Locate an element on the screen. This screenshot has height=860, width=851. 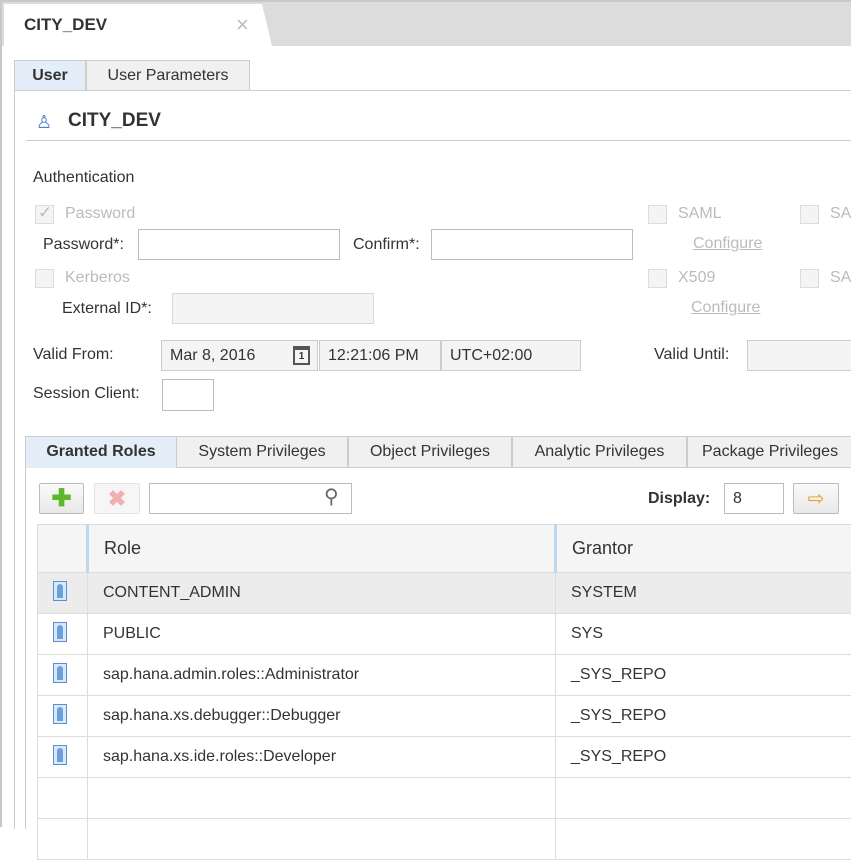
role-search-input is located at coordinates (250, 498).